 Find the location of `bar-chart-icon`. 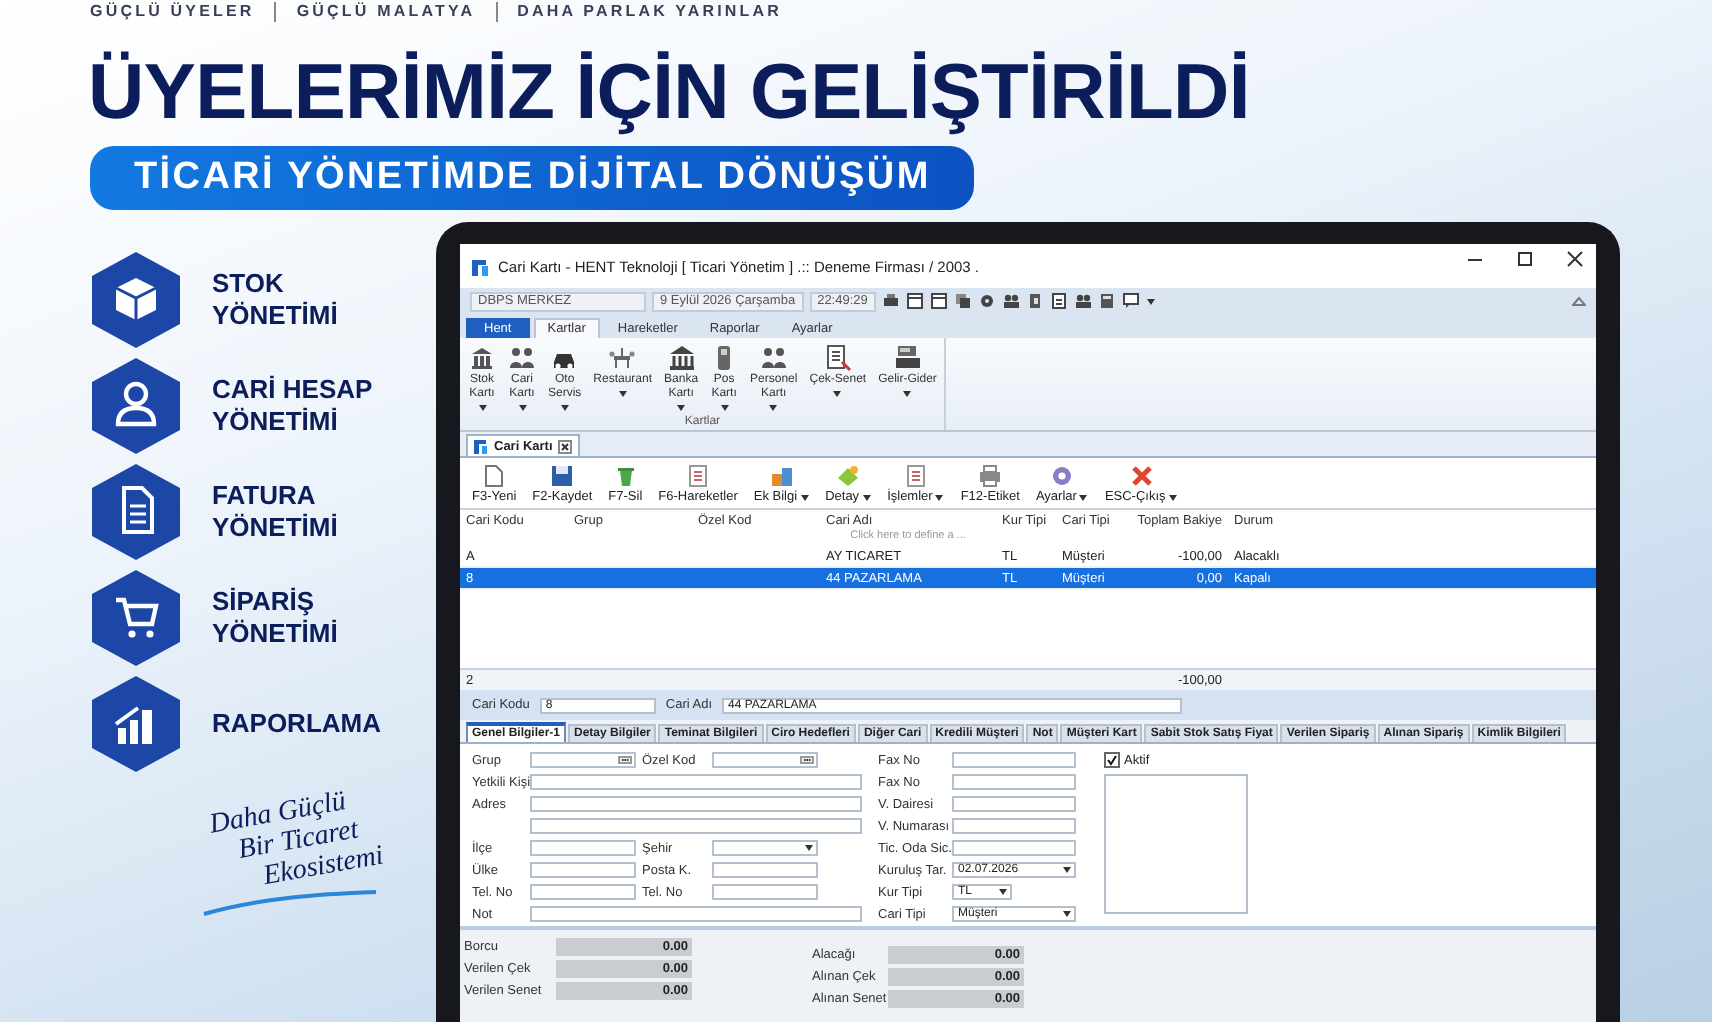

bar-chart-icon is located at coordinates (136, 723).